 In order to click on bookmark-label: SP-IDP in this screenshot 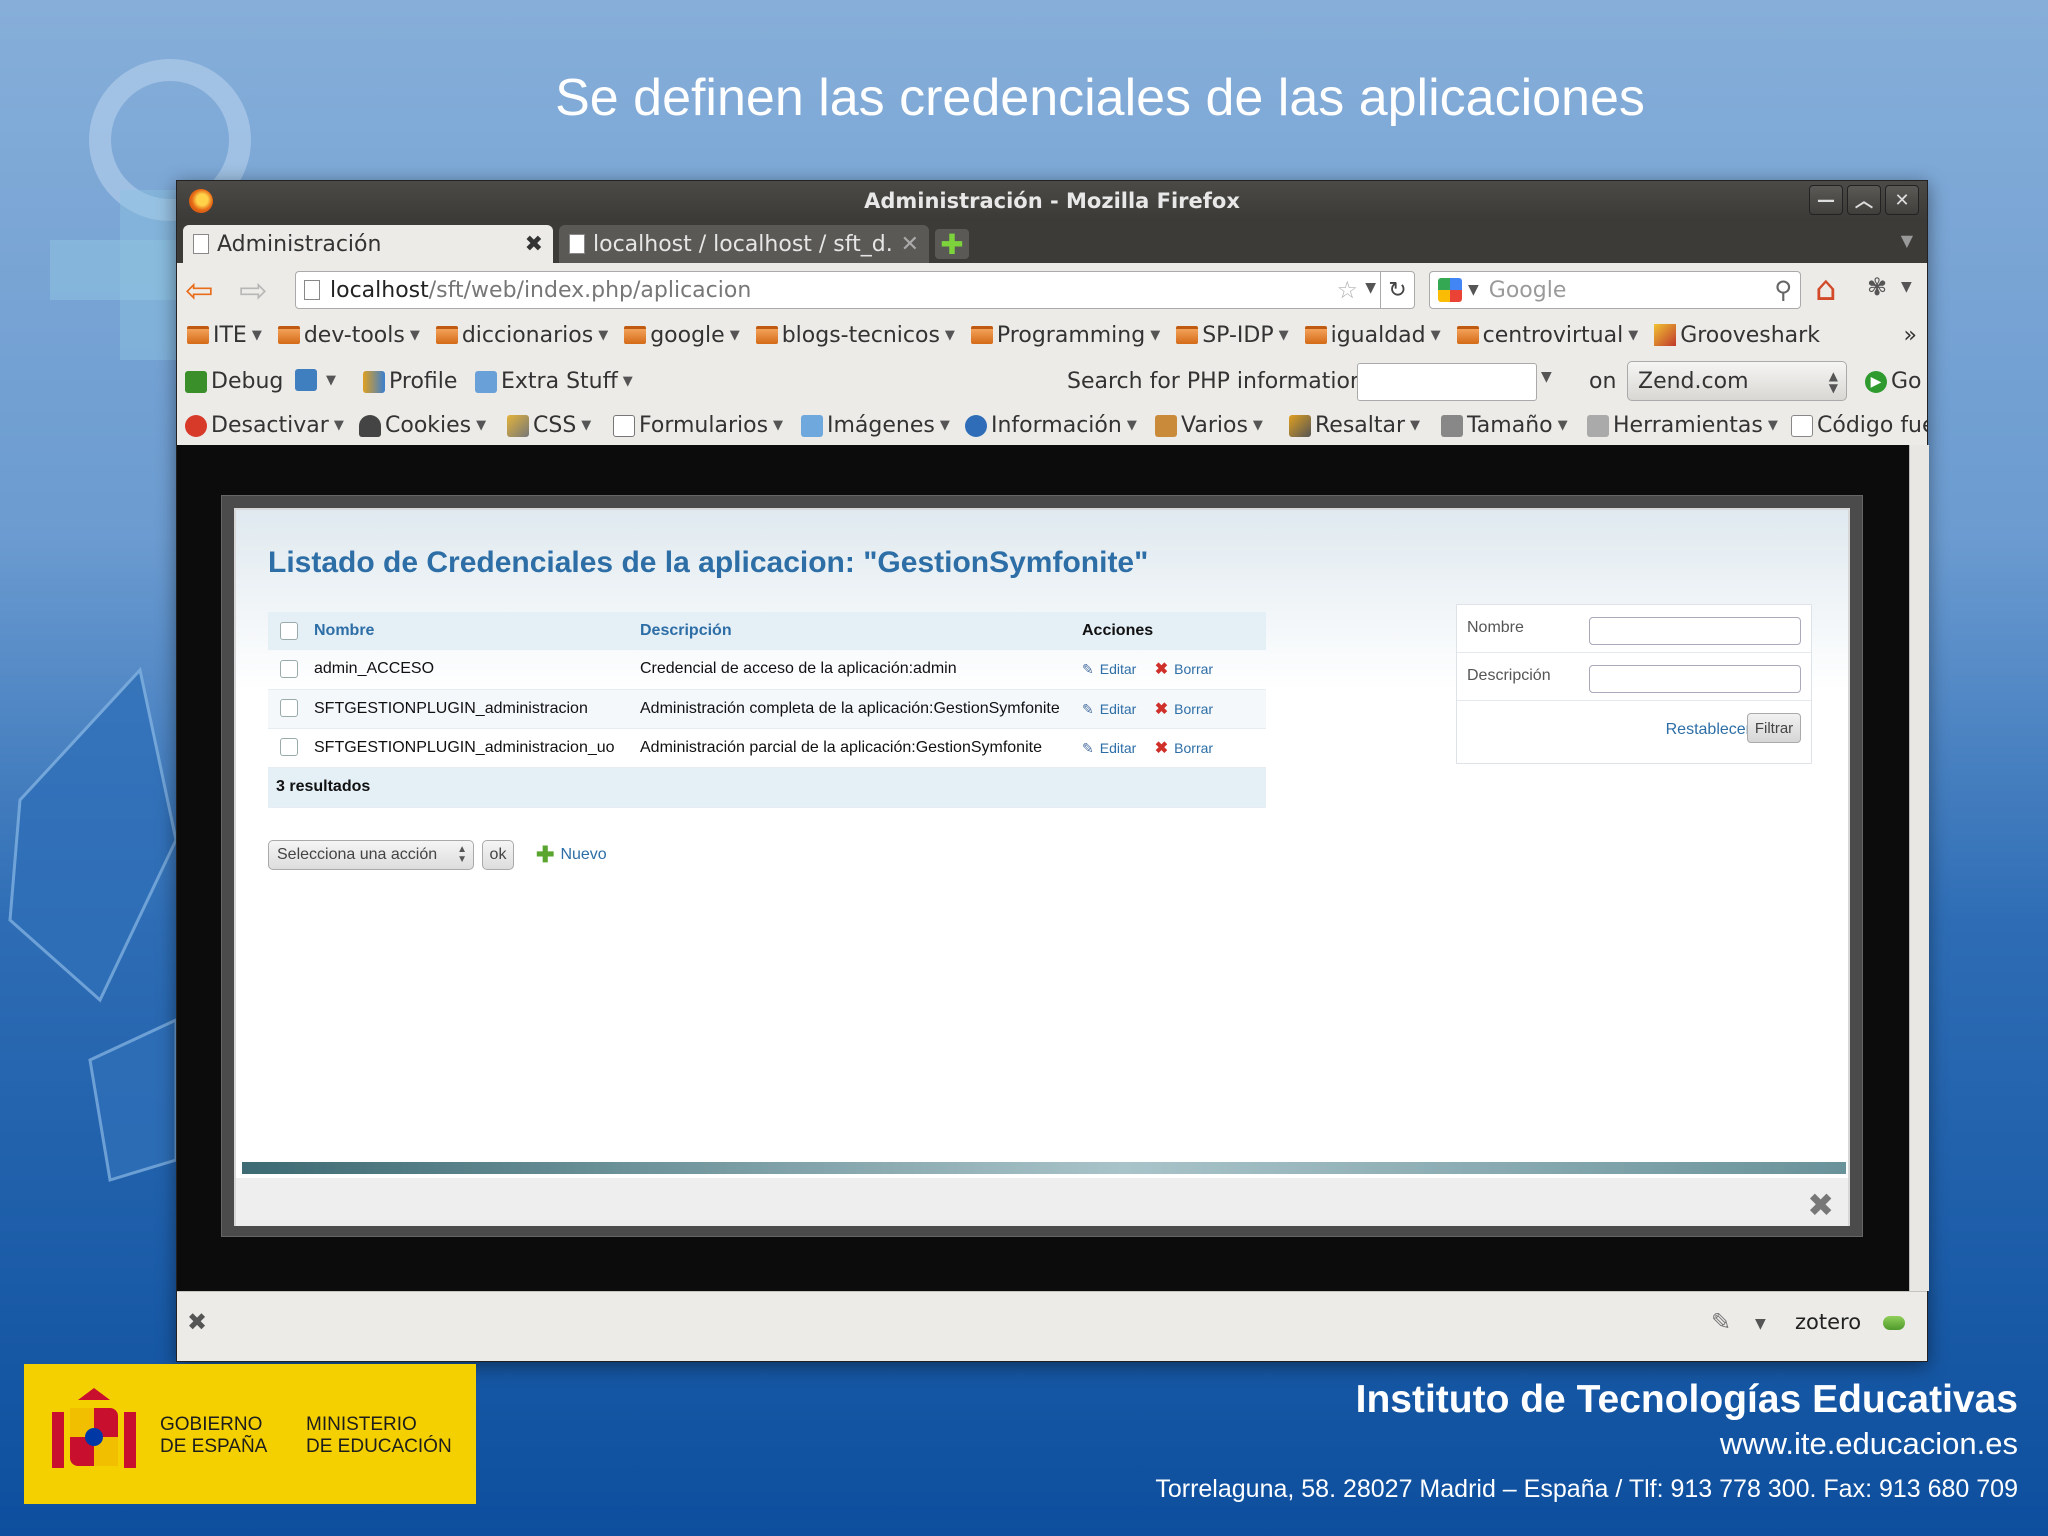, I will do `click(1238, 335)`.